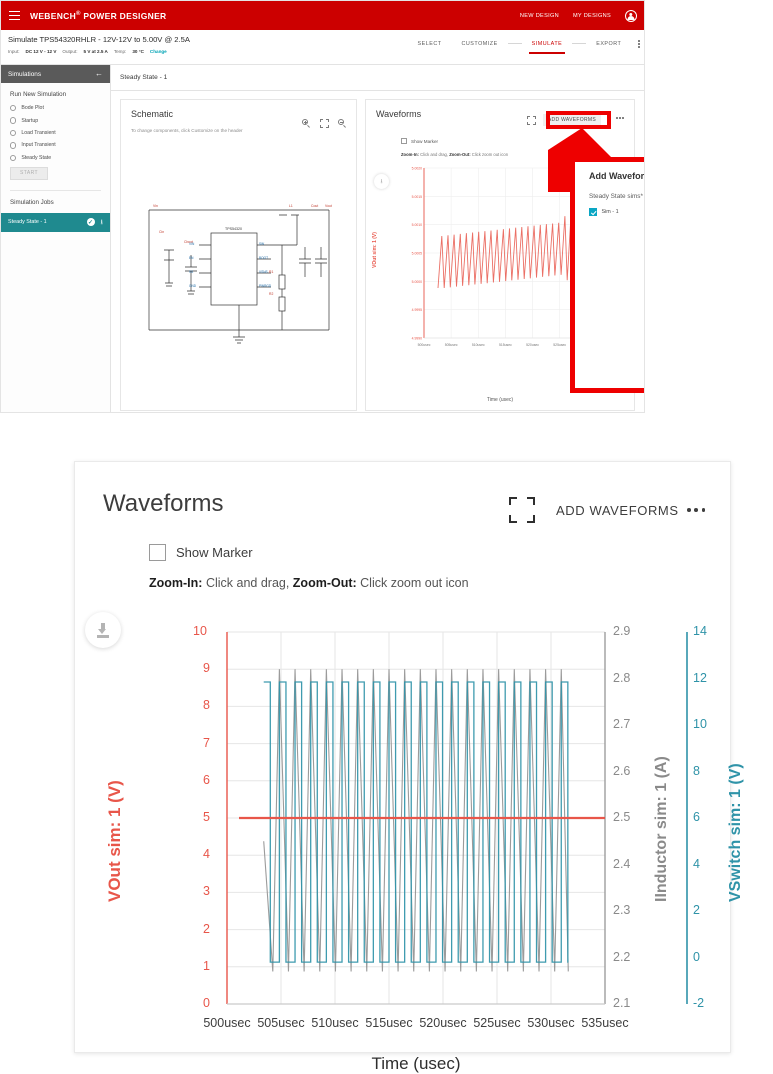 This screenshot has width=773, height=1074. I want to click on sim-checkbox-row: Sim - 1, so click(616, 212).